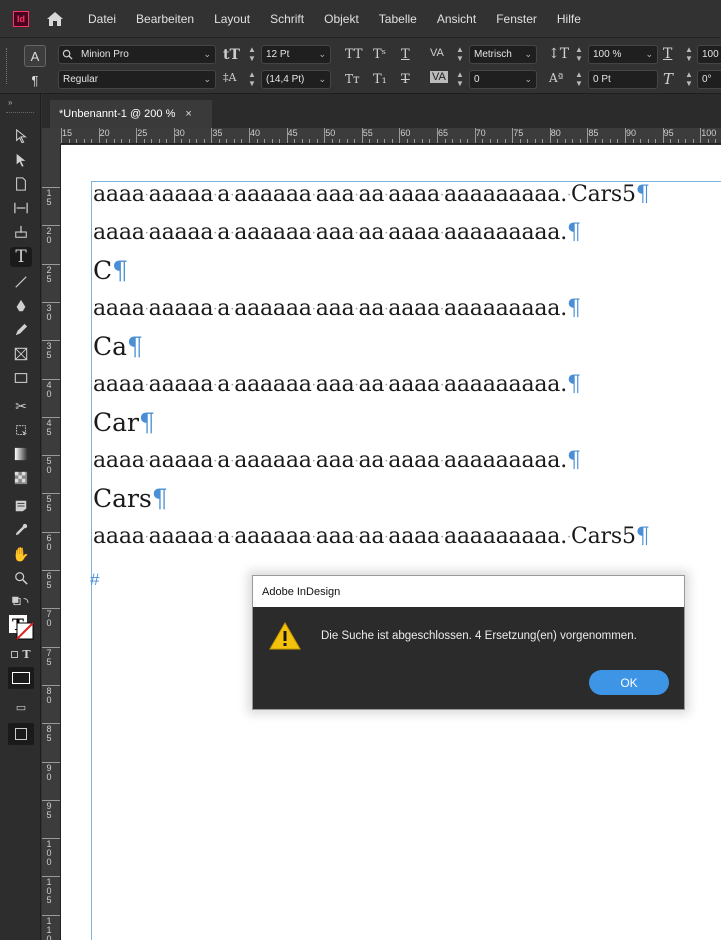  Describe the element at coordinates (579, 79) in the screenshot. I see `baseline-shift-stepper: ▲ ▼` at that location.